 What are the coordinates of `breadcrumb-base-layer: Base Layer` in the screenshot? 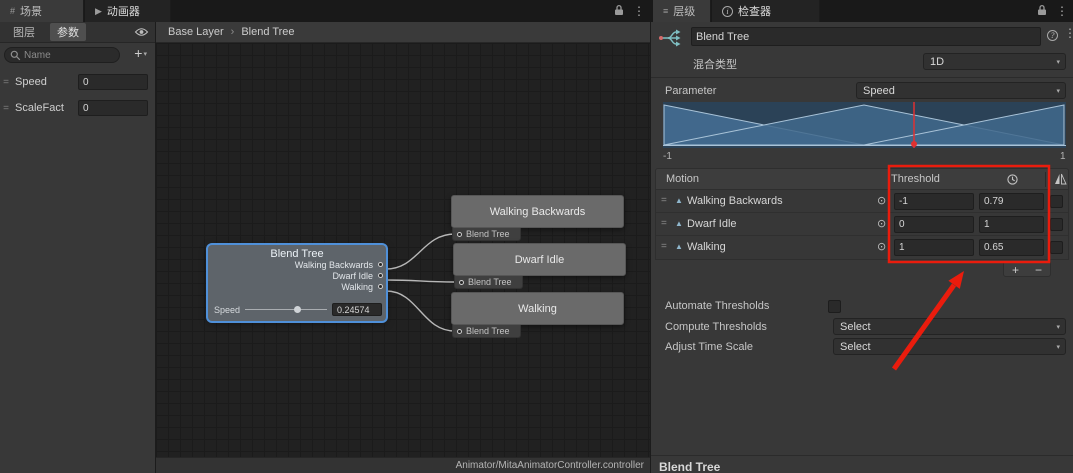 It's located at (196, 32).